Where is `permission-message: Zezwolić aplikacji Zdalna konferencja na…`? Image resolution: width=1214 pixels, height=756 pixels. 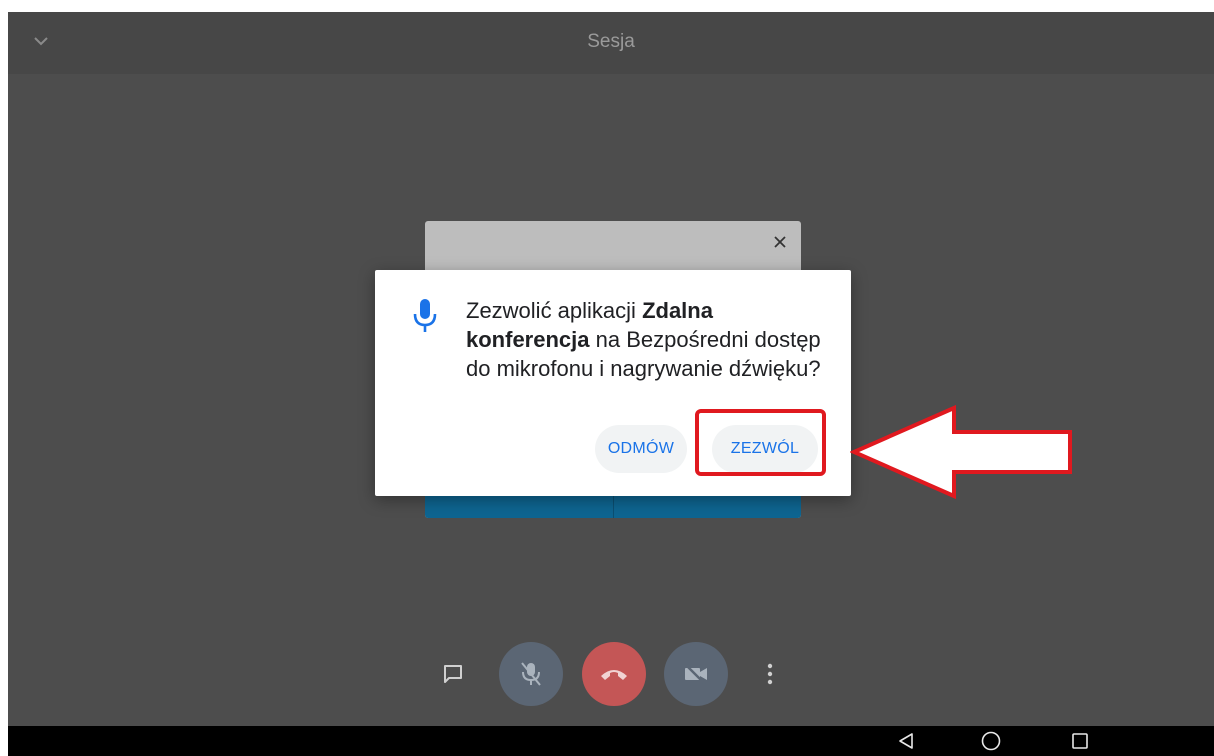
permission-message: Zezwolić aplikacji Zdalna konferencja na… is located at coordinates (646, 339).